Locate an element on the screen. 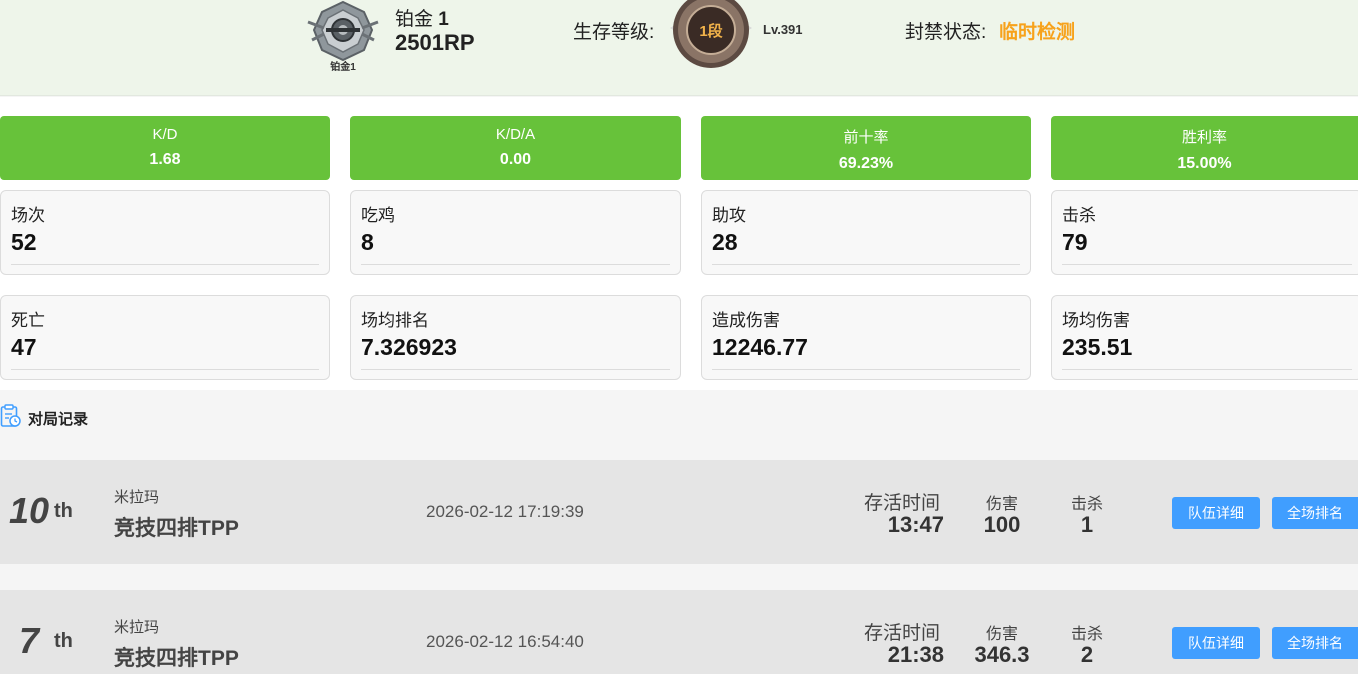 This screenshot has height=674, width=1358. stat-value: 7.326923 is located at coordinates (409, 347).